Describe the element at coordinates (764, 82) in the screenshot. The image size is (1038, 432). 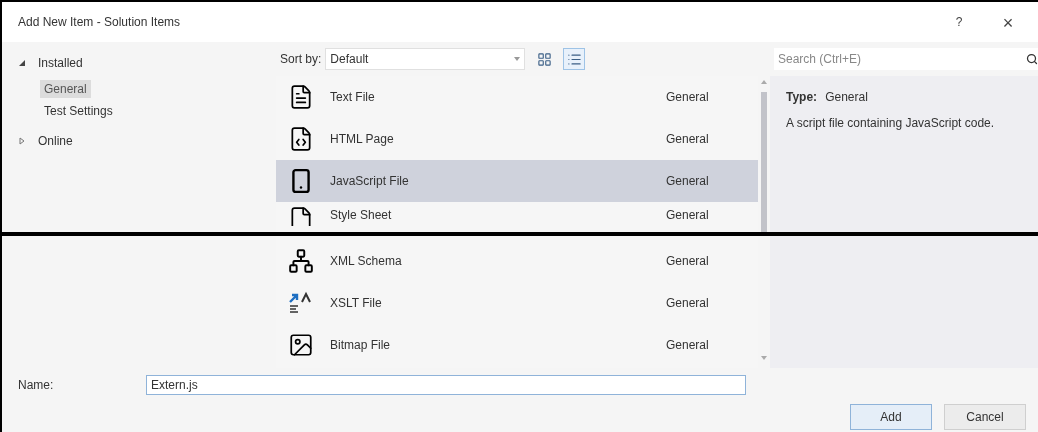
I see `scroll-up-icon` at that location.